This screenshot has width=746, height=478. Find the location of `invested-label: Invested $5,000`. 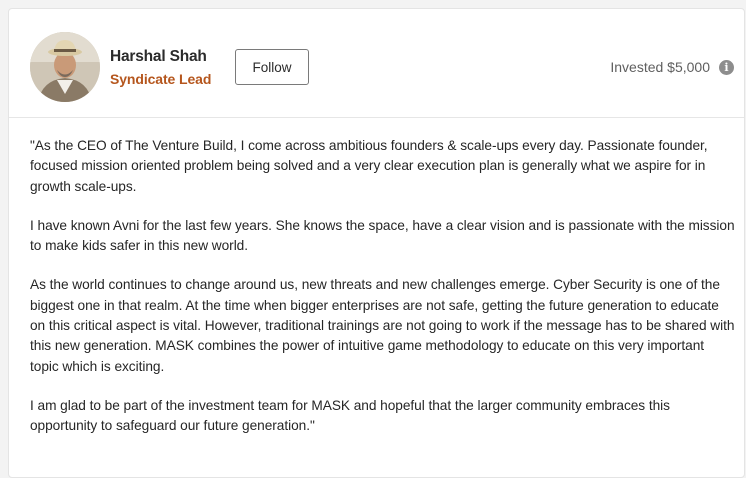

invested-label: Invested $5,000 is located at coordinates (660, 67).